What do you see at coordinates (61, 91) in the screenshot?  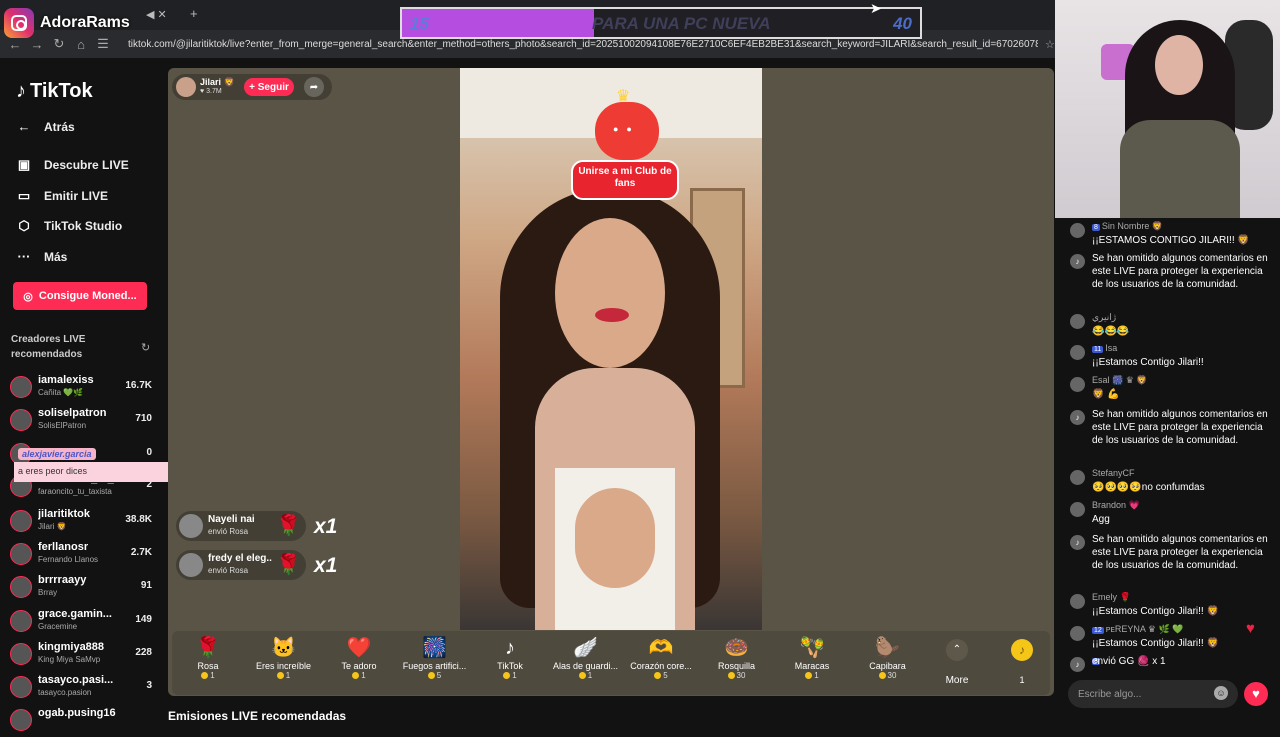 I see `logo-text: TikTok` at bounding box center [61, 91].